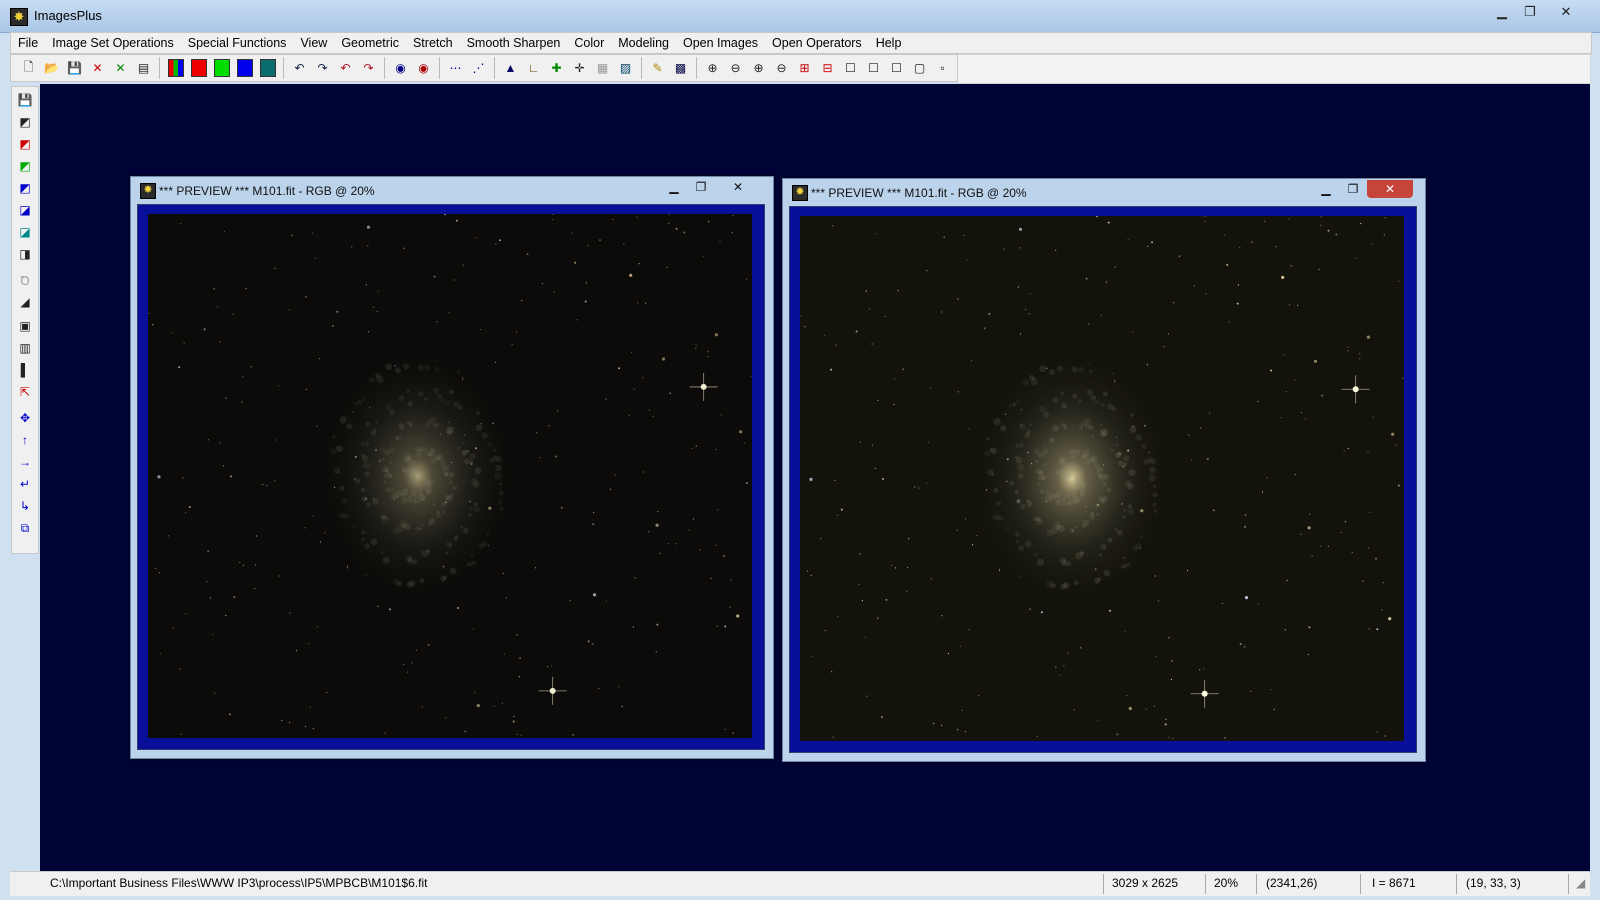 This screenshot has width=1600, height=900. What do you see at coordinates (514, 43) in the screenshot?
I see `menu-smooth-sharpen: Smooth Sharpen` at bounding box center [514, 43].